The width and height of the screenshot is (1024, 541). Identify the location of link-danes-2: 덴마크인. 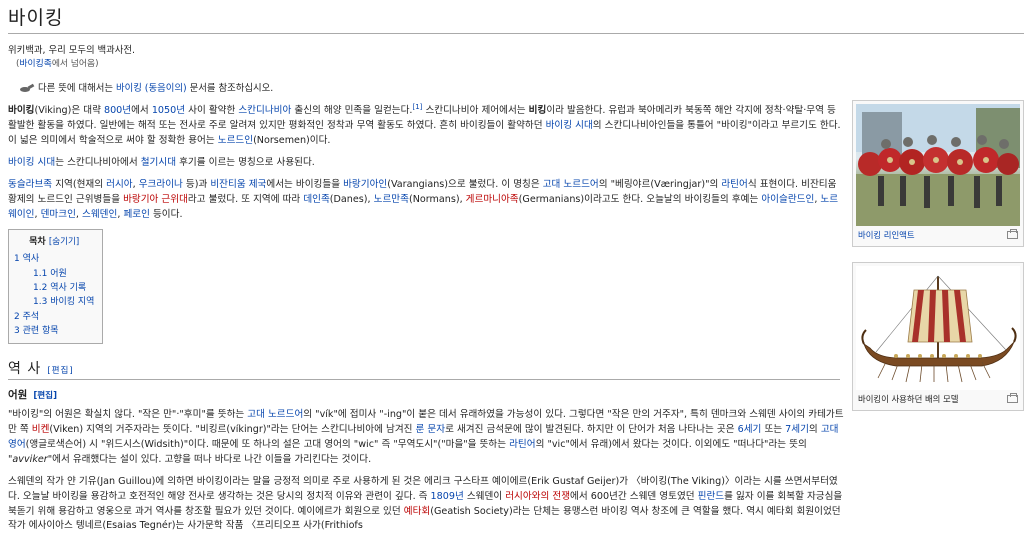
(58, 214).